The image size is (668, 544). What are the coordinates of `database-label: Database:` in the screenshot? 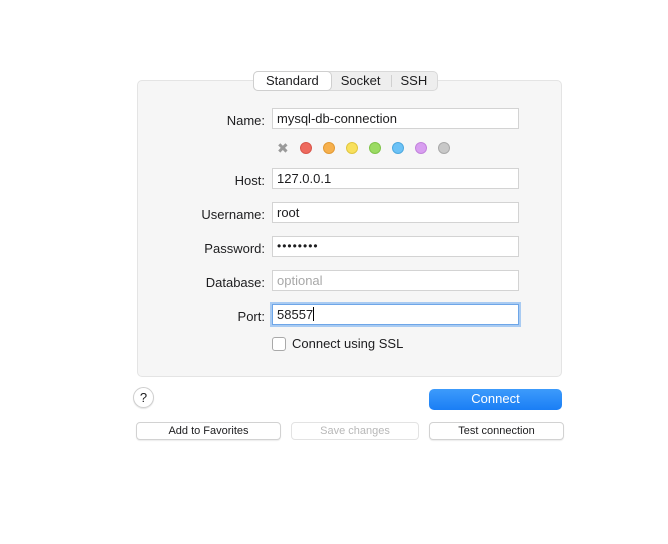 It's located at (235, 282).